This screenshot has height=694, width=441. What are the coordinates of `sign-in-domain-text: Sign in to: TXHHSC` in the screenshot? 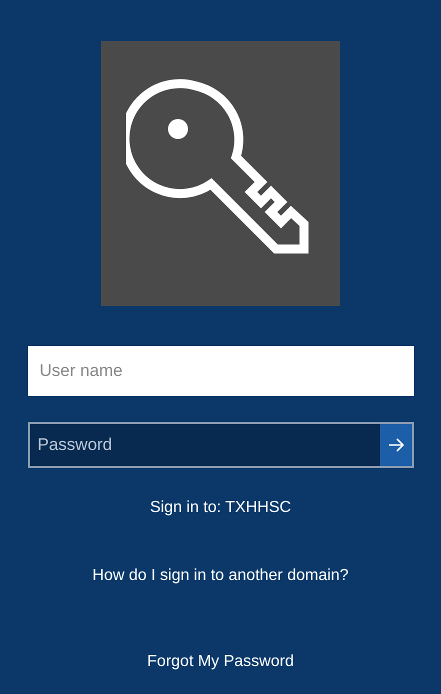 It's located at (221, 508).